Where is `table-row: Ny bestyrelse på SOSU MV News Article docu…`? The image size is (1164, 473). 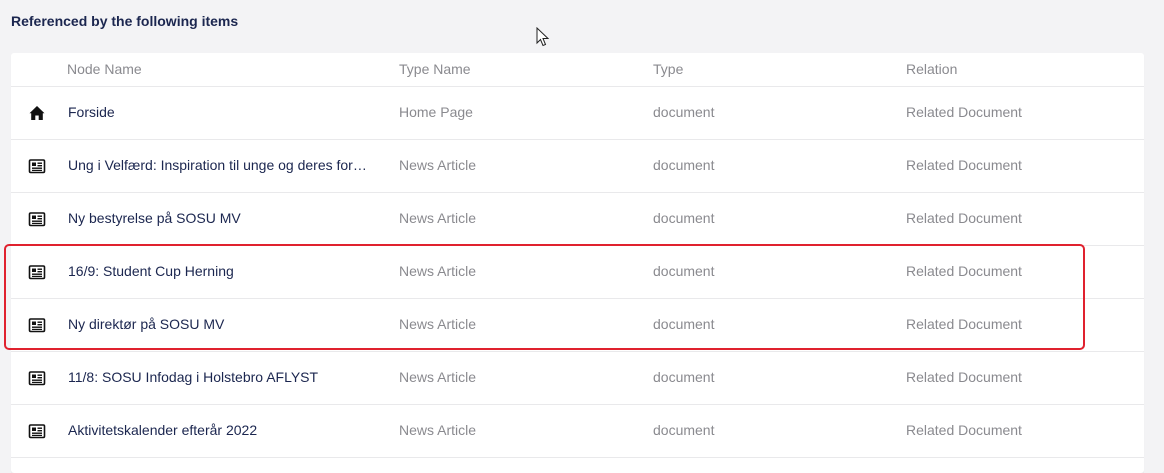 table-row: Ny bestyrelse på SOSU MV News Article docu… is located at coordinates (577, 219).